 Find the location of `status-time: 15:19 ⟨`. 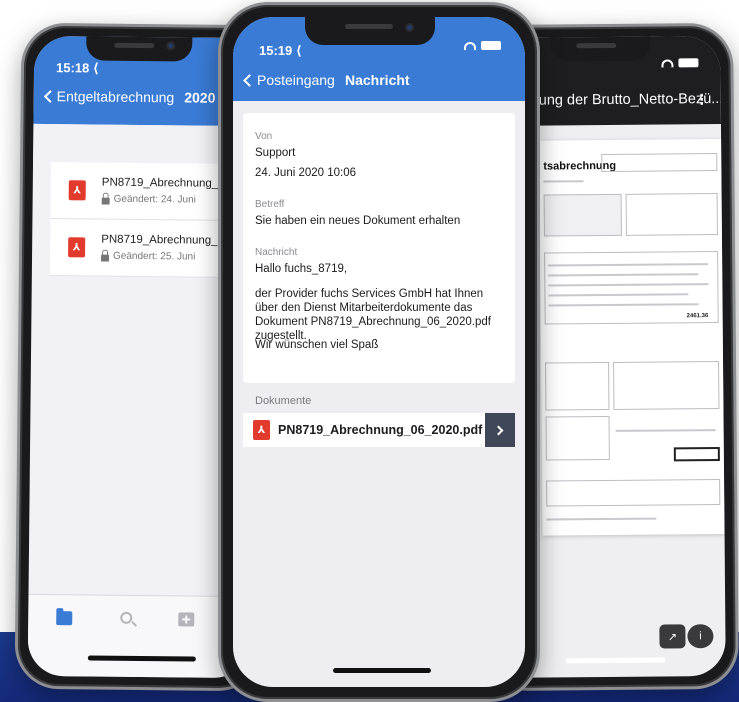

status-time: 15:19 ⟨ is located at coordinates (280, 50).